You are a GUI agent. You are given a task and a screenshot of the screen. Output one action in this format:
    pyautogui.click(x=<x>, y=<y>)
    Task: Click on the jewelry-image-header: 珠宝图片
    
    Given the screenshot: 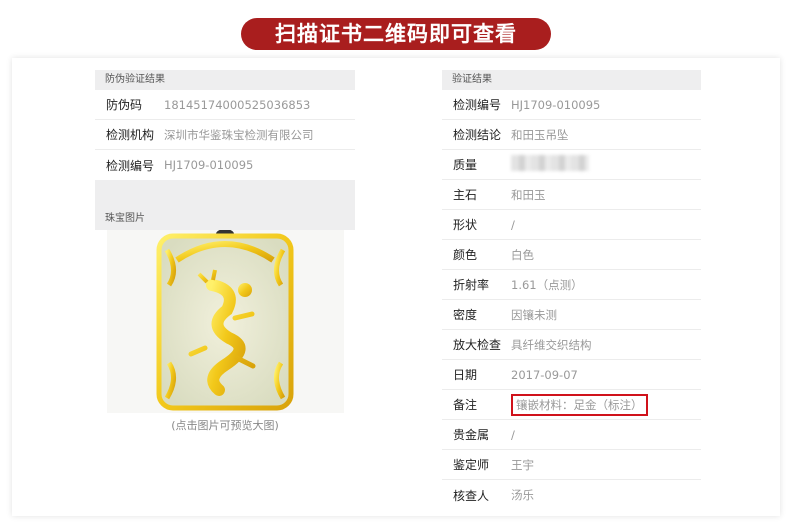 What is the action you would take?
    pyautogui.click(x=225, y=219)
    